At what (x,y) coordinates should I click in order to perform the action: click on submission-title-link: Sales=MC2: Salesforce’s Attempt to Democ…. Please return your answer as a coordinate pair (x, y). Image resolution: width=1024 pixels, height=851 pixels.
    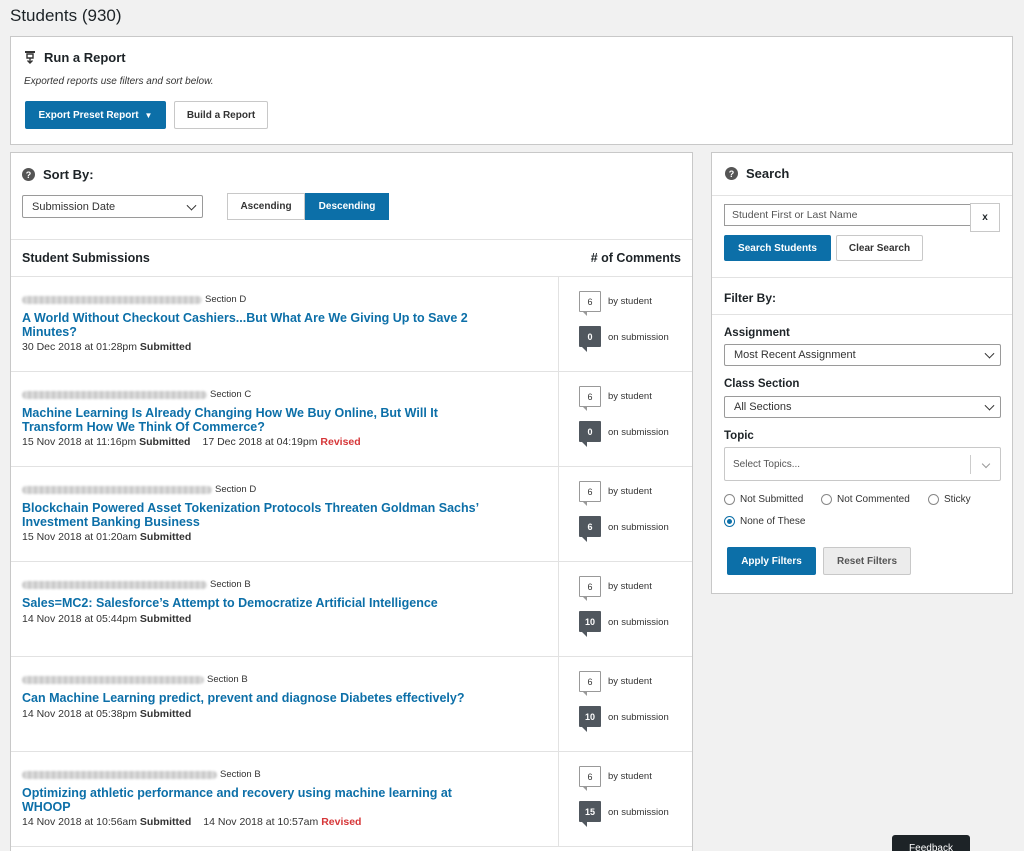
    Looking at the image, I should click on (262, 603).